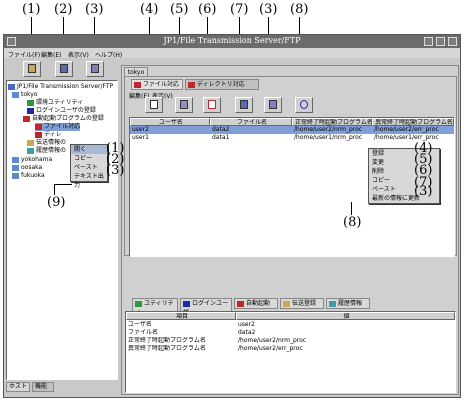 This screenshot has width=464, height=401. Describe the element at coordinates (222, 84) in the screenshot. I see `tab-dir-map: ディレクトリ対応` at that location.